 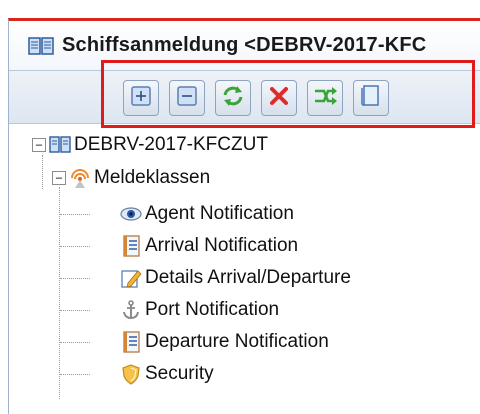 I want to click on tree-item-label: Security, so click(x=179, y=373).